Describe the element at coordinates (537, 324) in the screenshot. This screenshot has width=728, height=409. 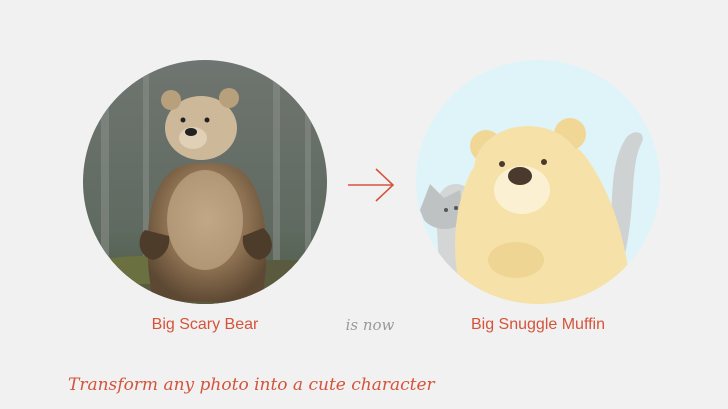
I see `cartoon-caption: Big Snuggle Muffin` at that location.